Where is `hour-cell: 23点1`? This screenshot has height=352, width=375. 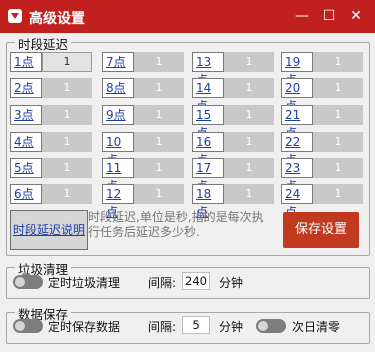 hour-cell: 23点1 is located at coordinates (323, 175).